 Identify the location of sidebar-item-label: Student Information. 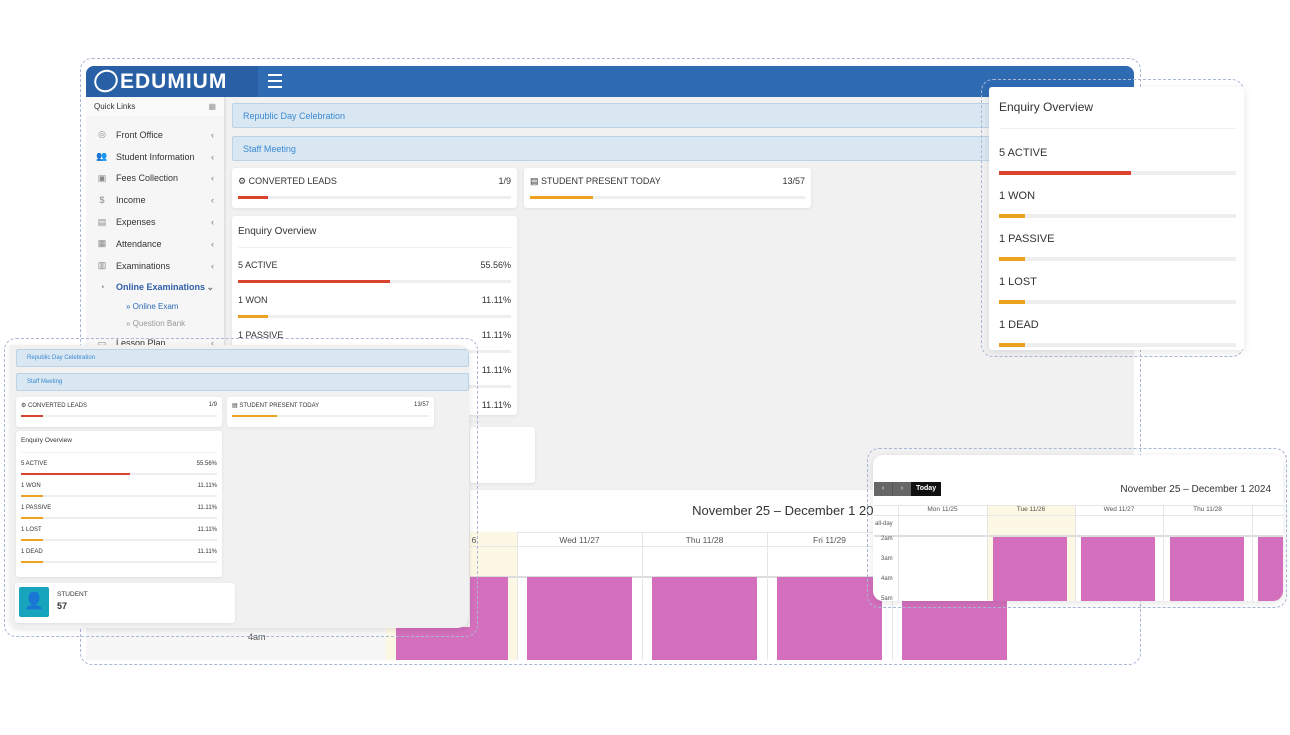
(155, 156).